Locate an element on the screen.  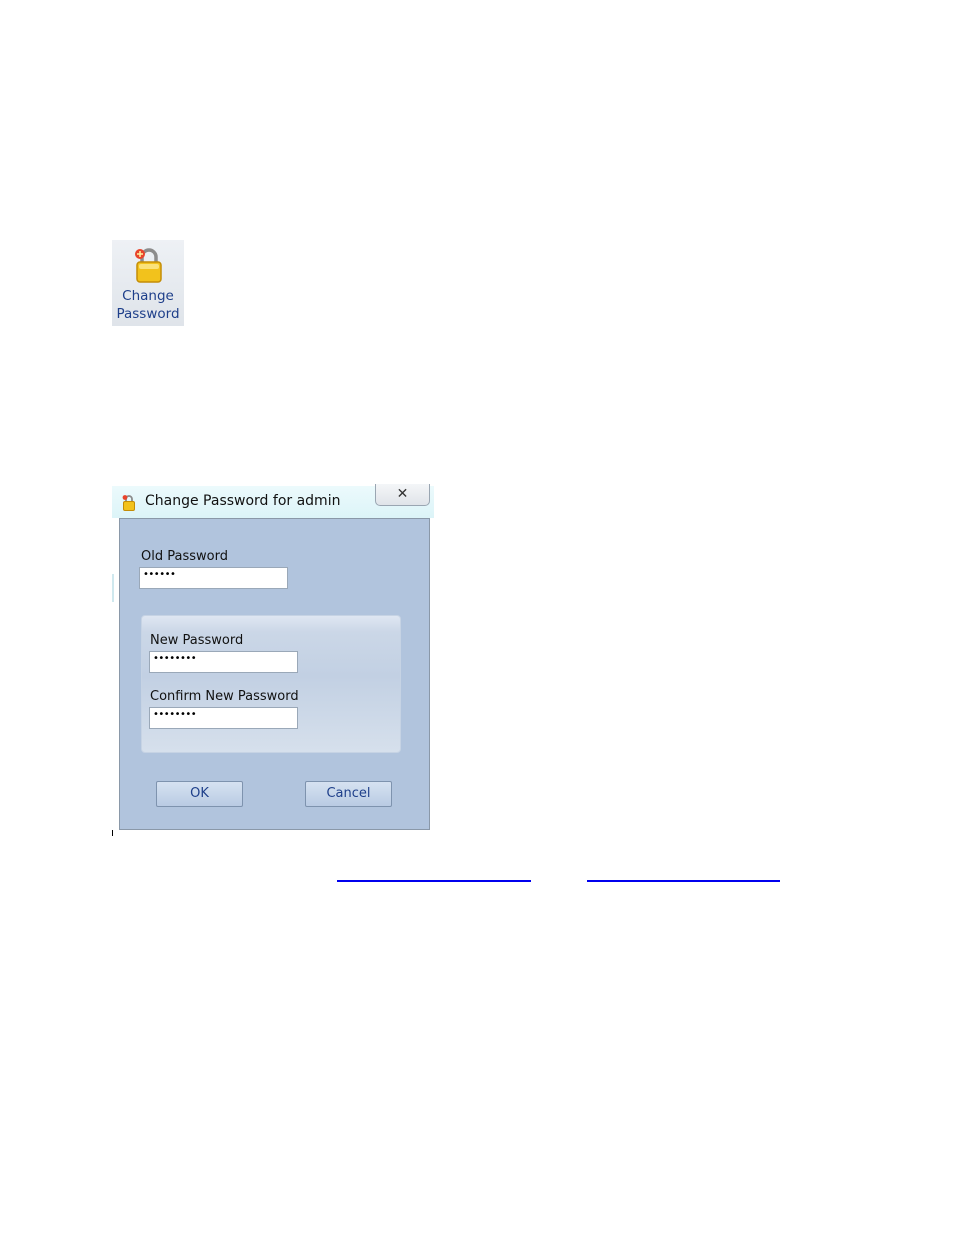
close-button: ✕ is located at coordinates (402, 495).